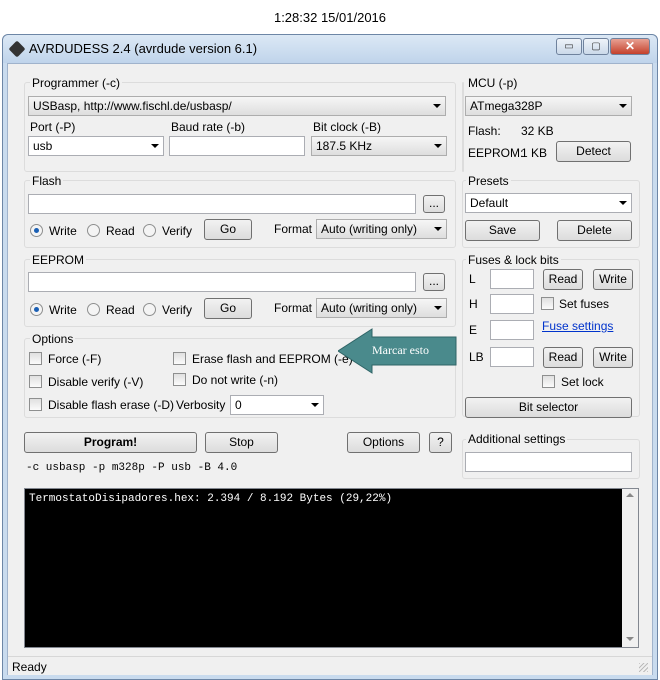 The image size is (660, 680). What do you see at coordinates (643, 667) in the screenshot?
I see `resize-grip-icon` at bounding box center [643, 667].